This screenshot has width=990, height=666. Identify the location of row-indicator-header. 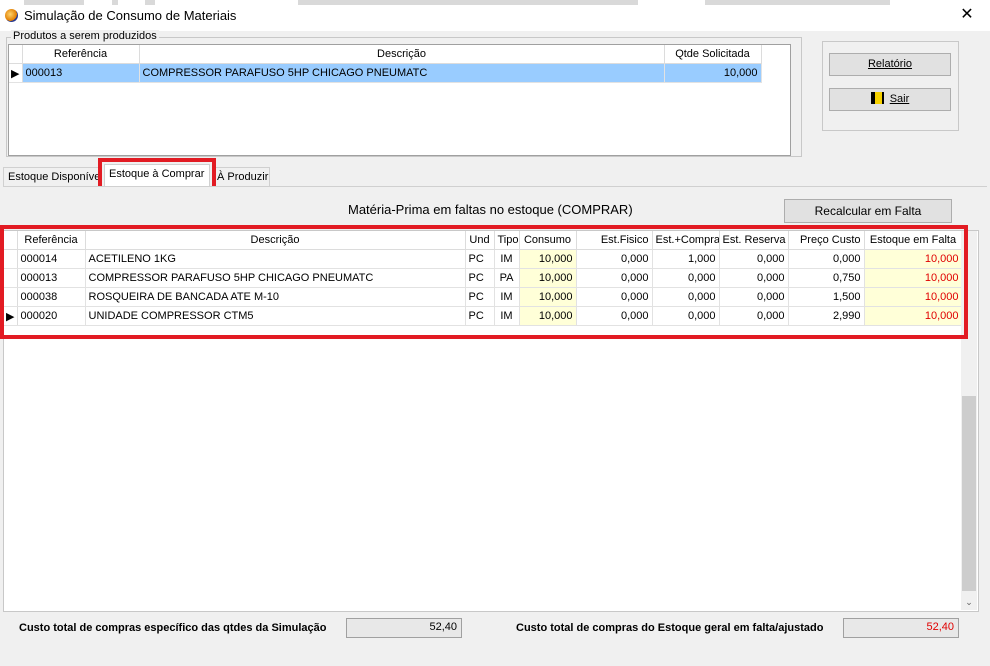
(16, 54).